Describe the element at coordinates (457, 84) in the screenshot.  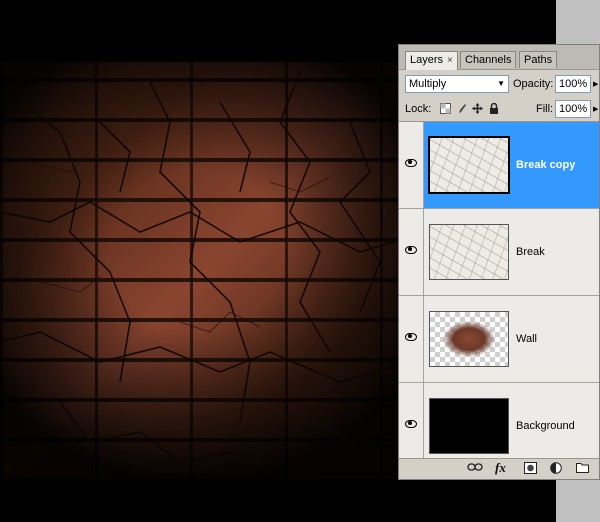
I see `blend-mode-select: Multiply ▼` at that location.